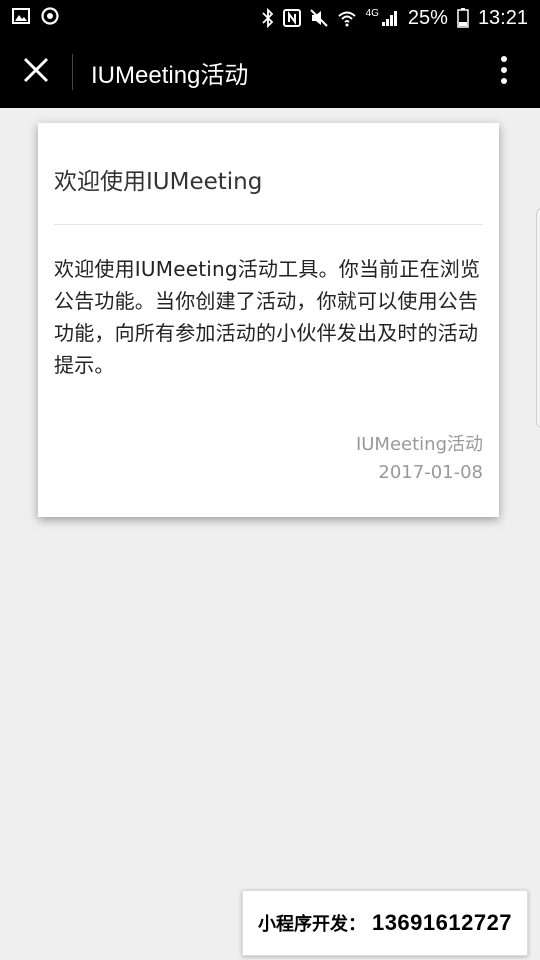  Describe the element at coordinates (502, 17) in the screenshot. I see `clock: 13:21` at that location.